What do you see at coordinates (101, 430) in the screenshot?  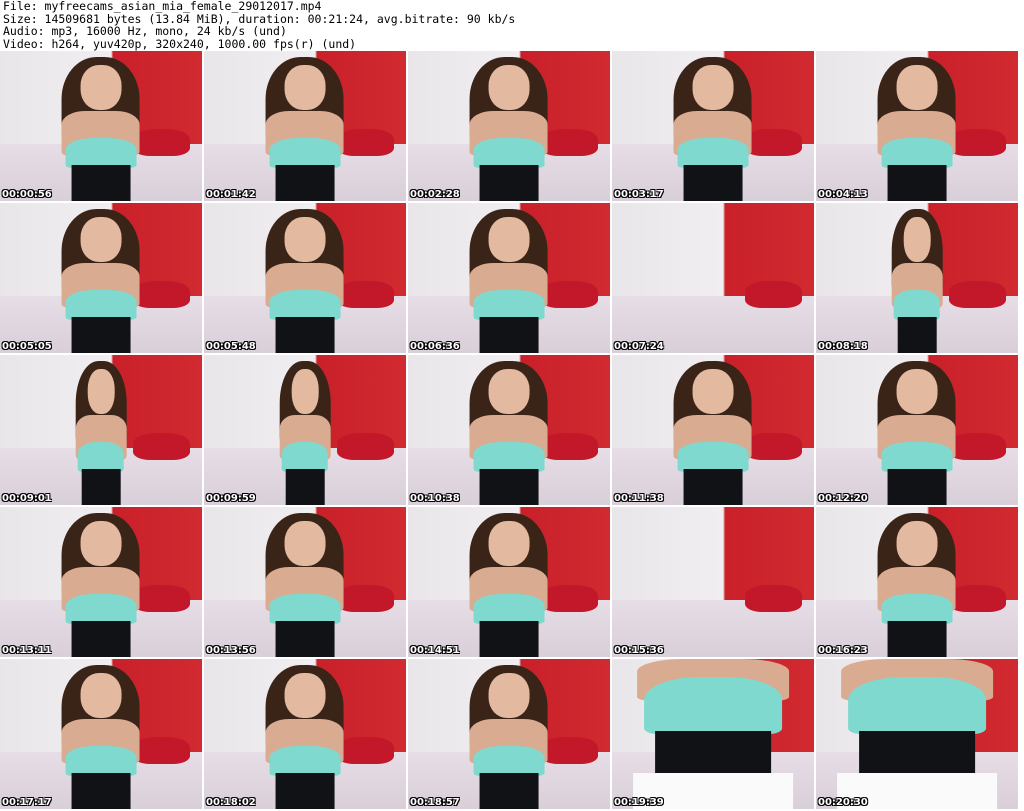 I see `thumbnail: 00:09:01` at bounding box center [101, 430].